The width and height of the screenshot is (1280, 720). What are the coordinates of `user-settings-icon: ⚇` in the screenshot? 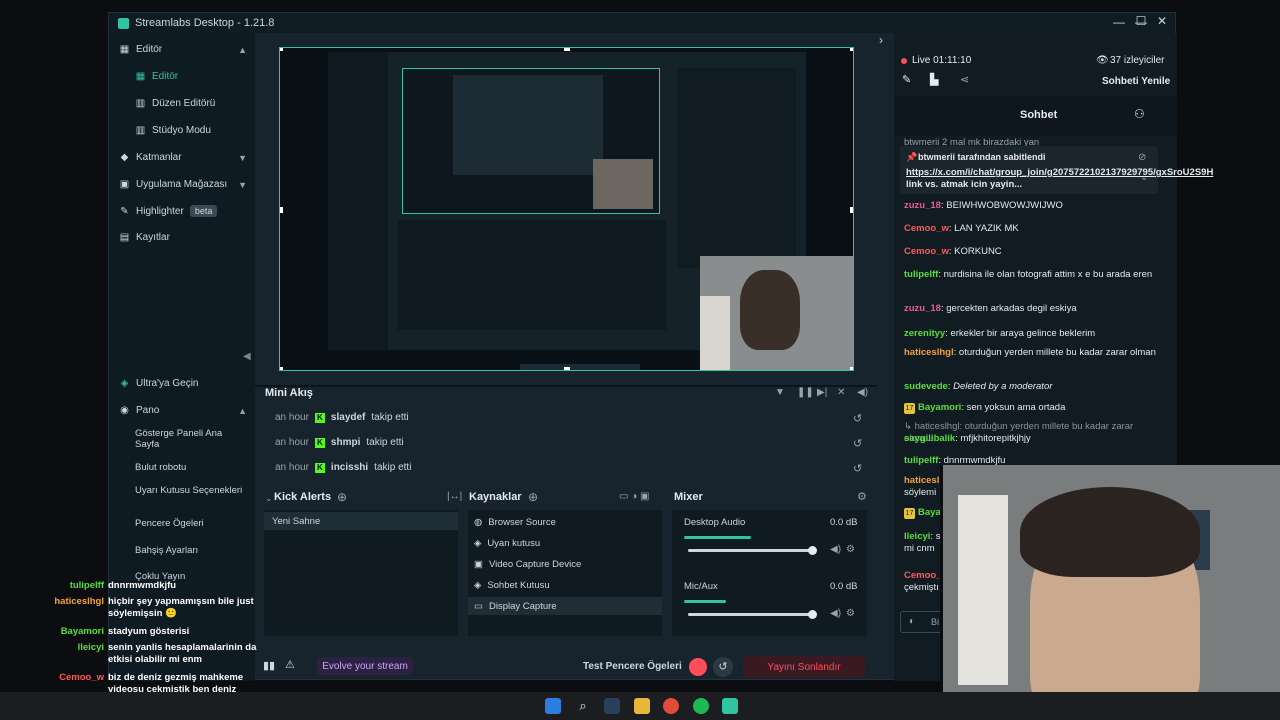 It's located at (1139, 114).